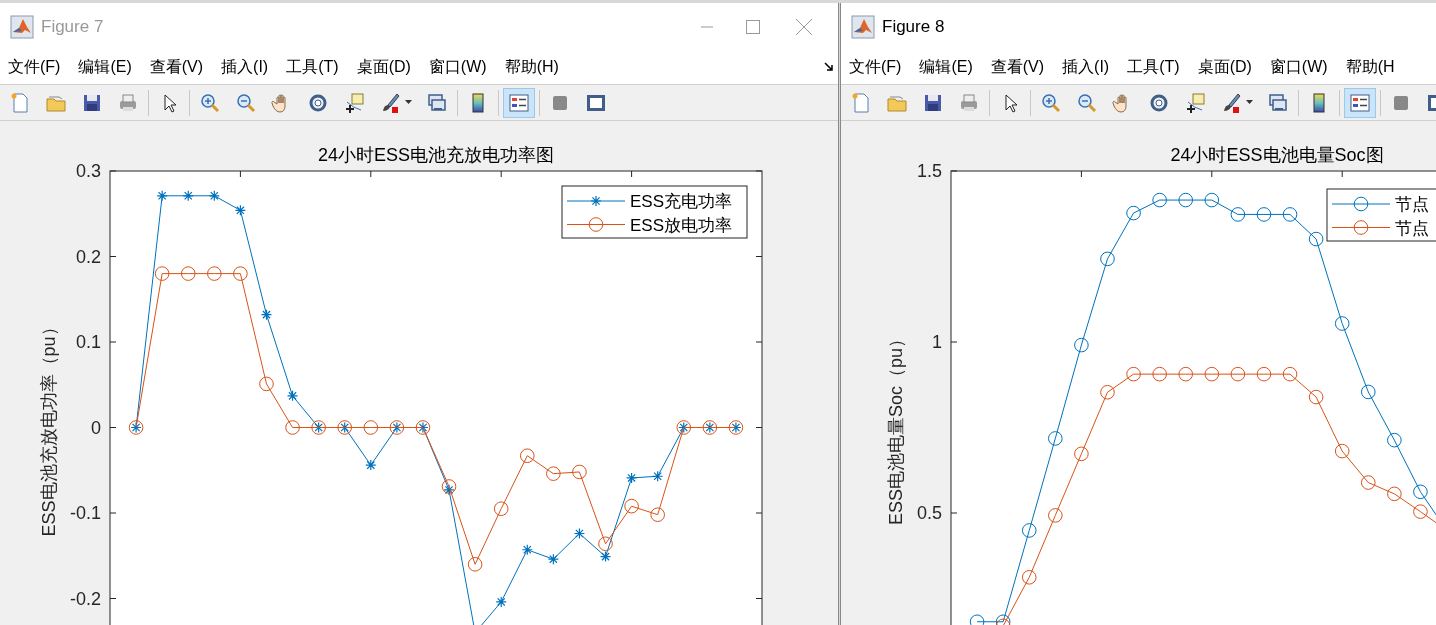 The image size is (1436, 625). What do you see at coordinates (88, 256) in the screenshot?
I see `axis-tick-label: 0.2` at bounding box center [88, 256].